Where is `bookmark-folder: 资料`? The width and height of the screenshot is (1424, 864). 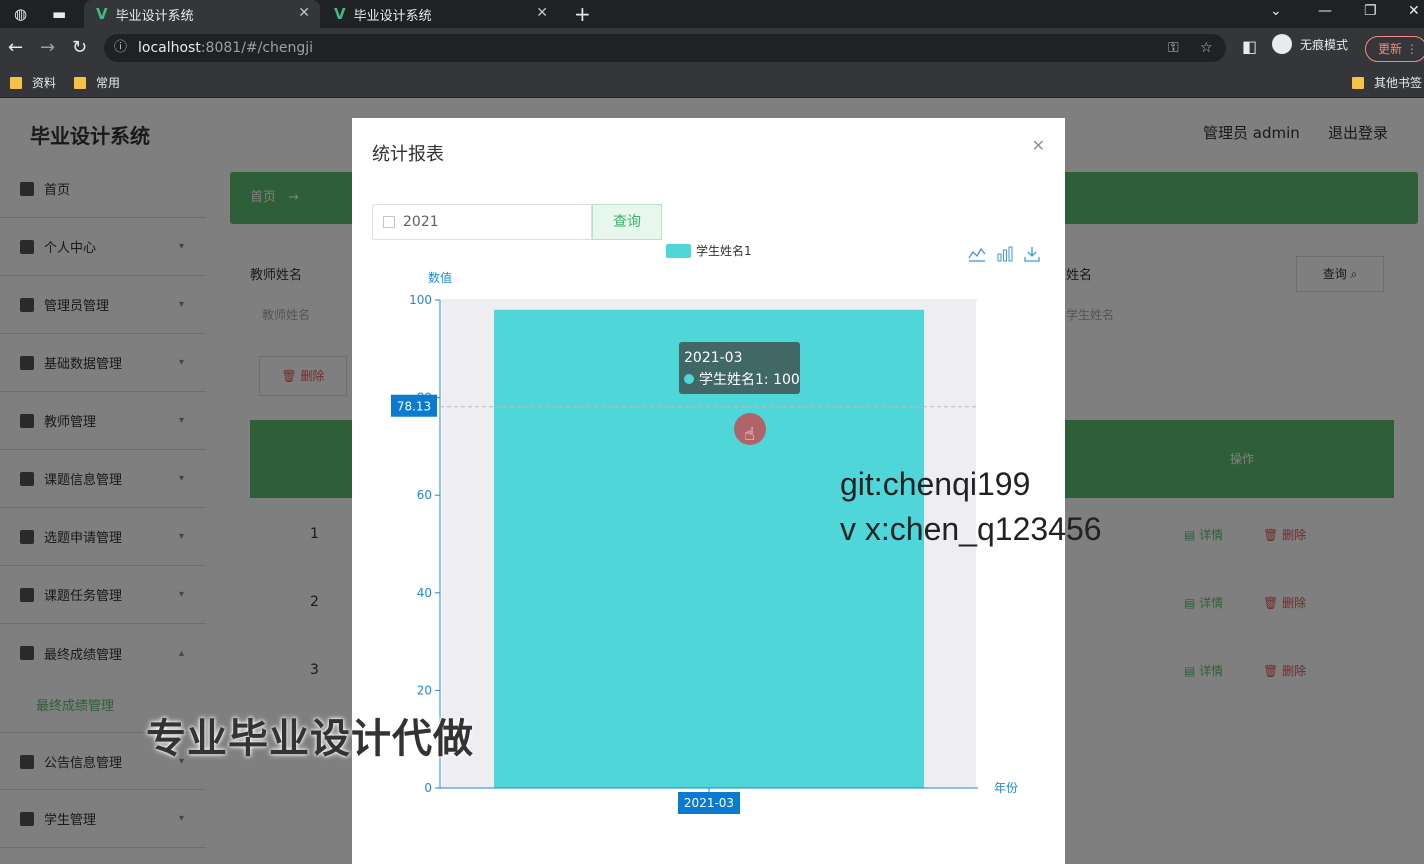 bookmark-folder: 资料 is located at coordinates (33, 82).